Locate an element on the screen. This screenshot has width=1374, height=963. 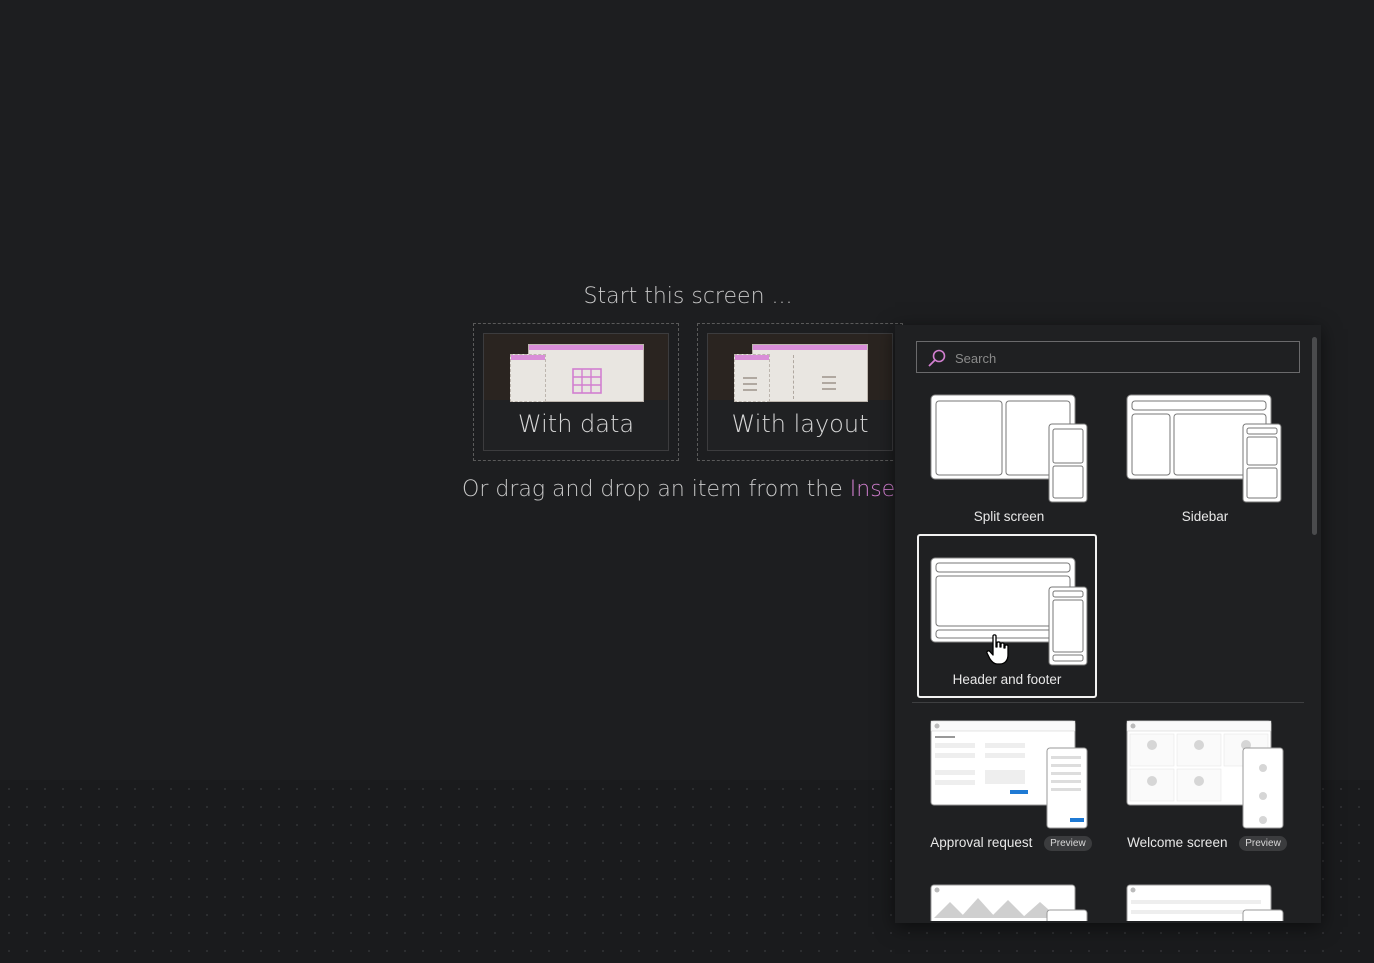
search-box is located at coordinates (1108, 357).